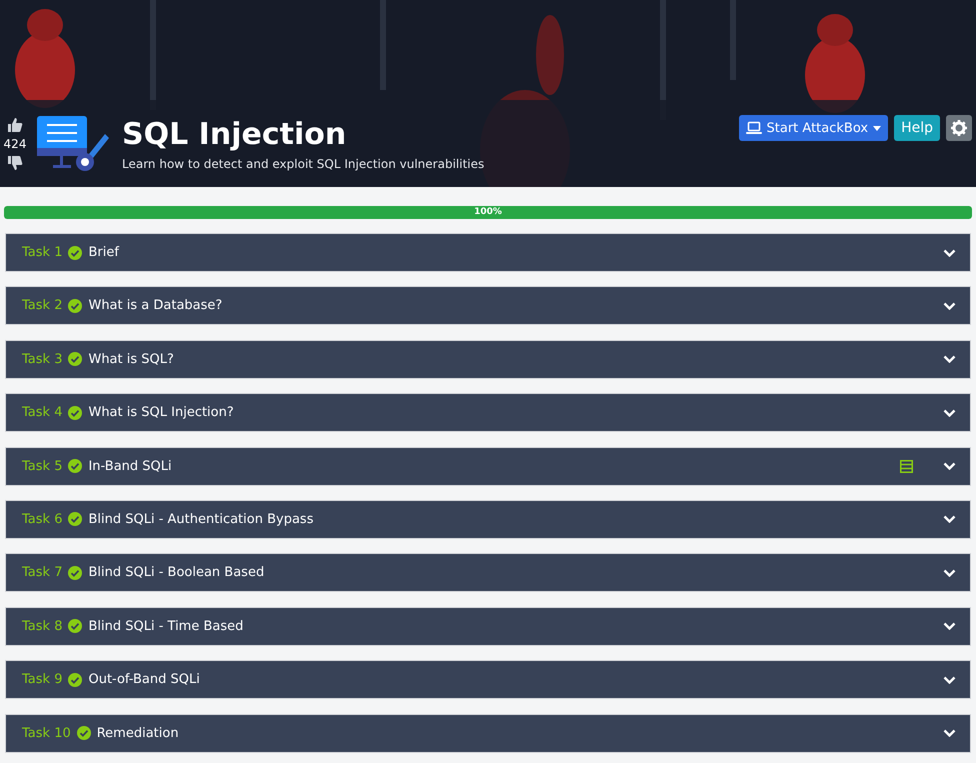 The width and height of the screenshot is (976, 763). I want to click on settings-icon, so click(959, 128).